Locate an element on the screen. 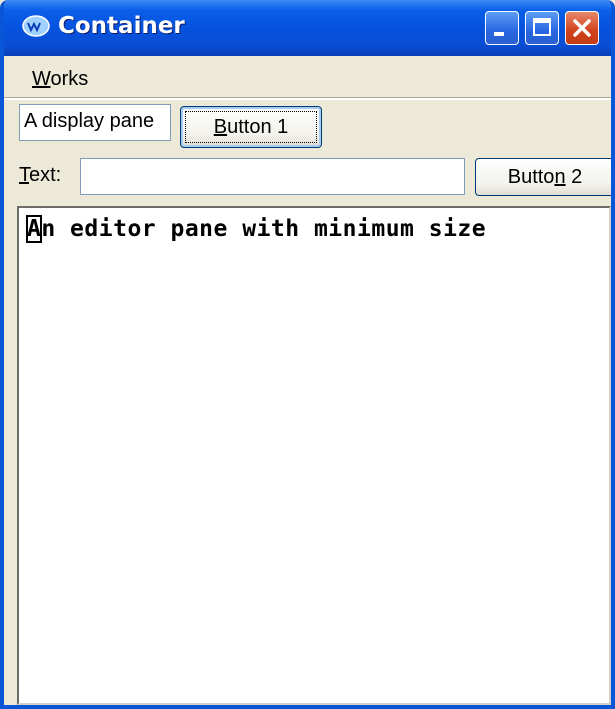 This screenshot has height=709, width=615. text-label: Text: is located at coordinates (40, 175).